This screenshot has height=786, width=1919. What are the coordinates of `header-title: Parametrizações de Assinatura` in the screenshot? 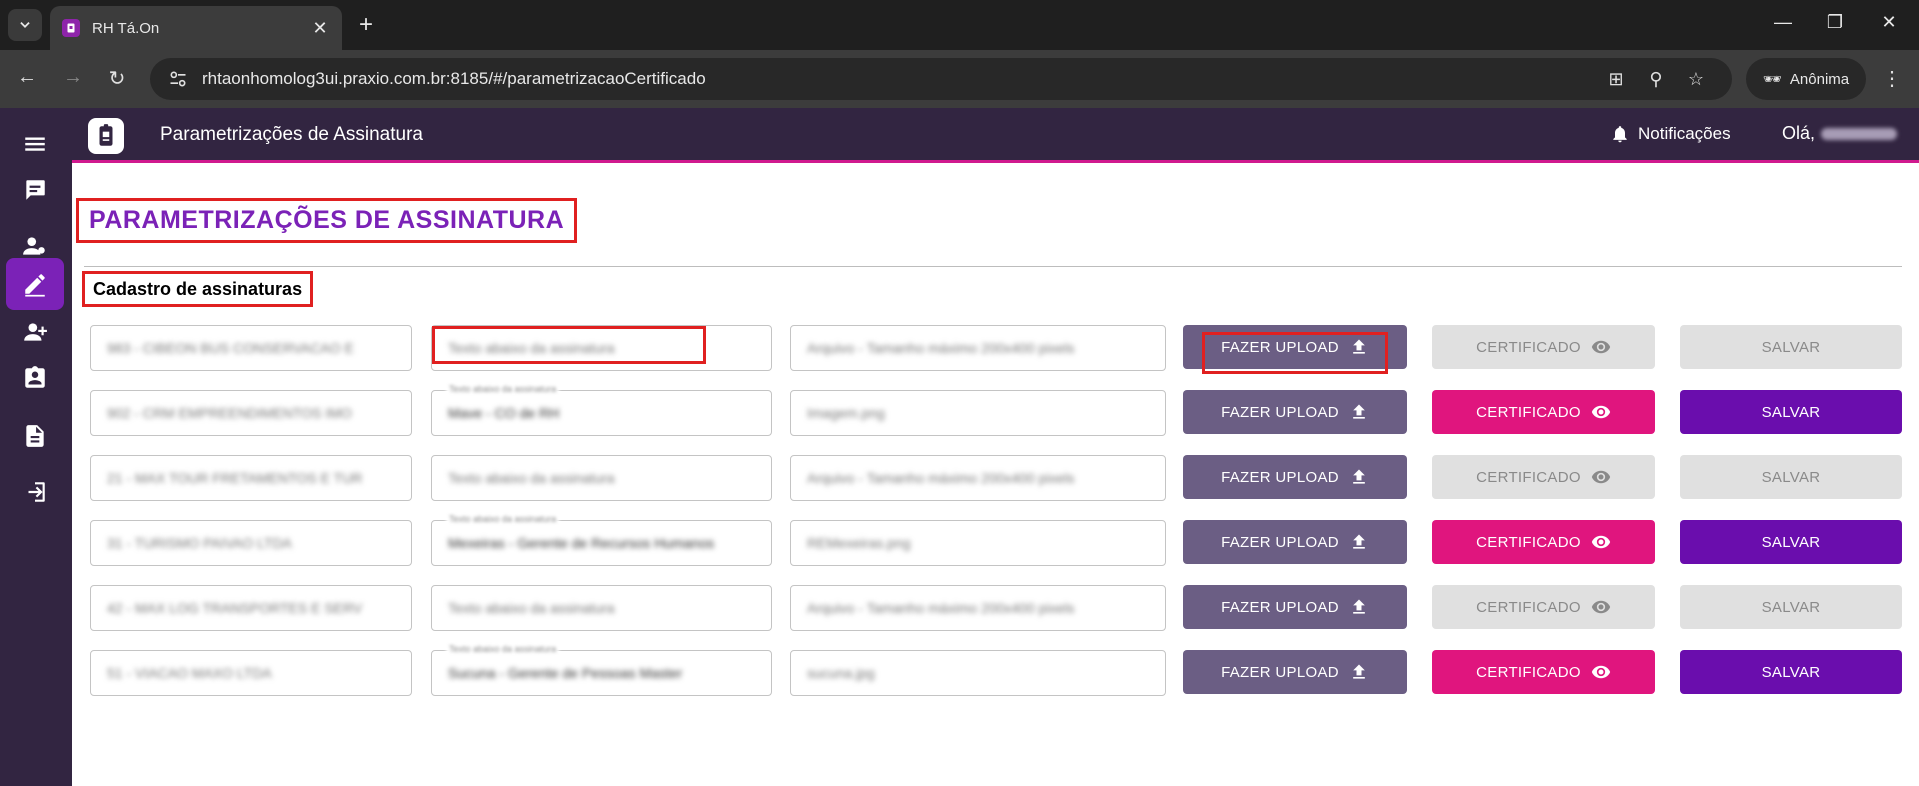 It's located at (291, 134).